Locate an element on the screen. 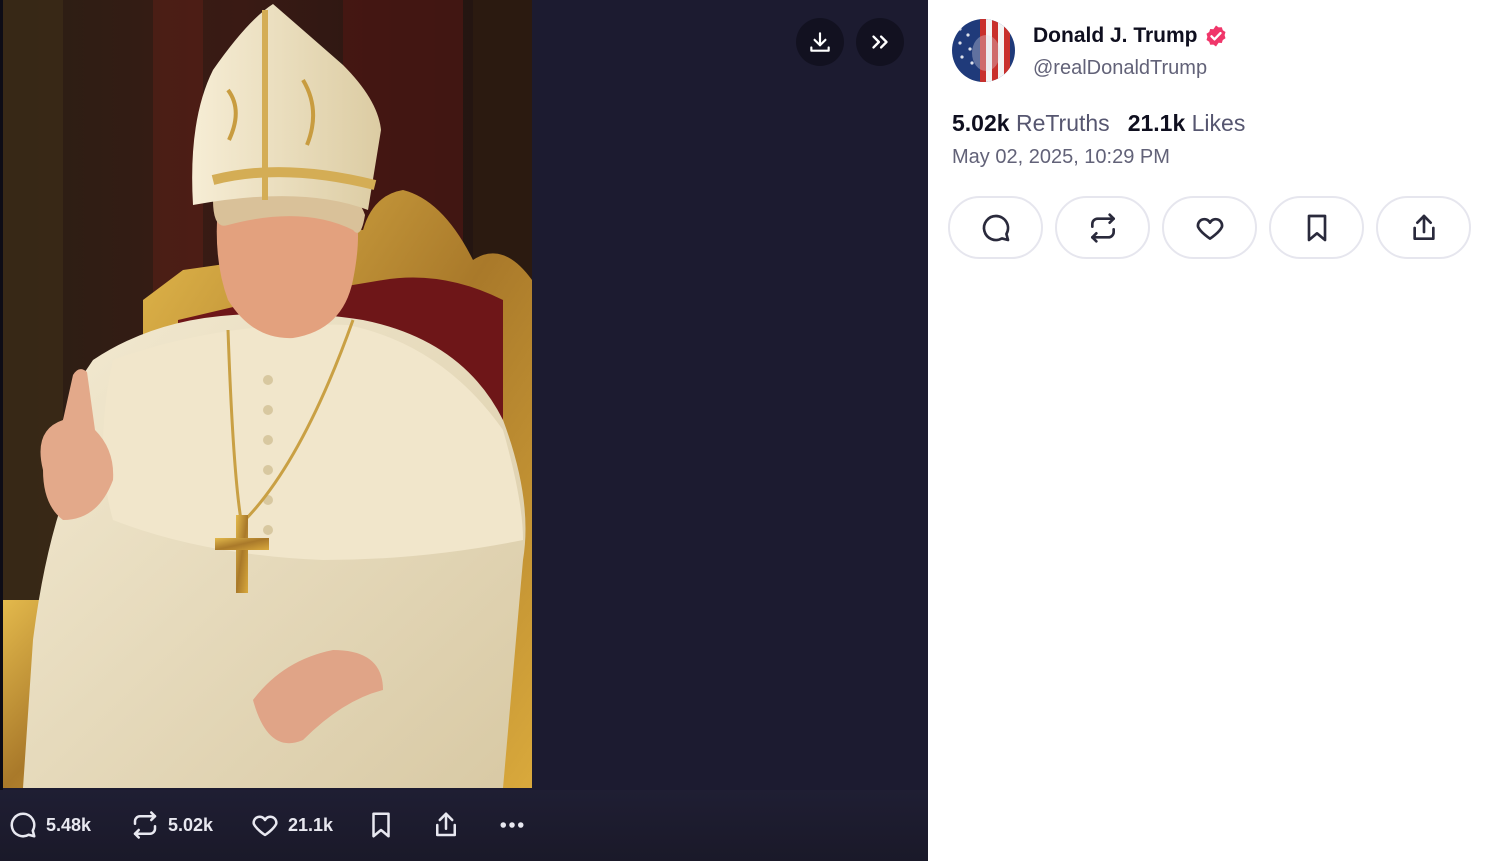 This screenshot has height=861, width=1498. expand-panel-button is located at coordinates (880, 42).